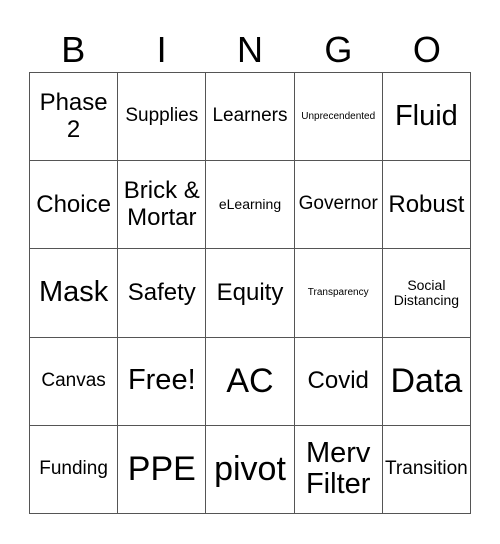 The height and width of the screenshot is (544, 500). I want to click on header-letter-n: N, so click(250, 49).